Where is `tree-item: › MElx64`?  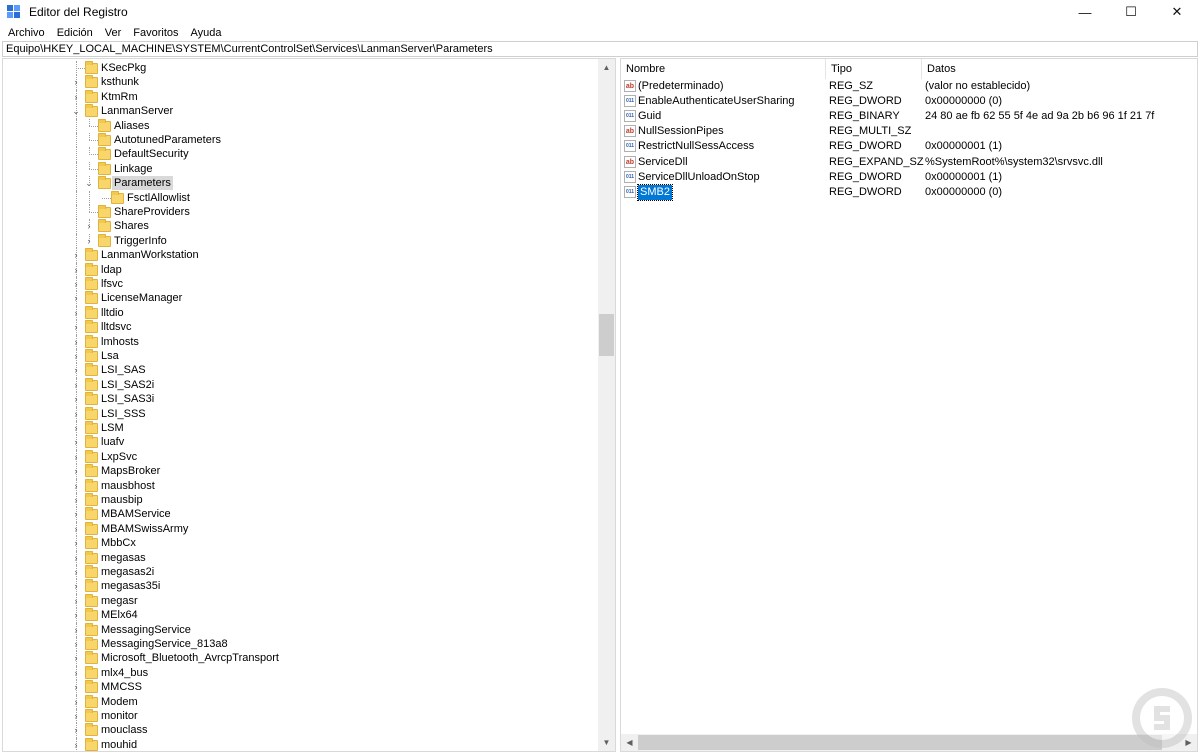 tree-item: › MElx64 is located at coordinates (301, 615).